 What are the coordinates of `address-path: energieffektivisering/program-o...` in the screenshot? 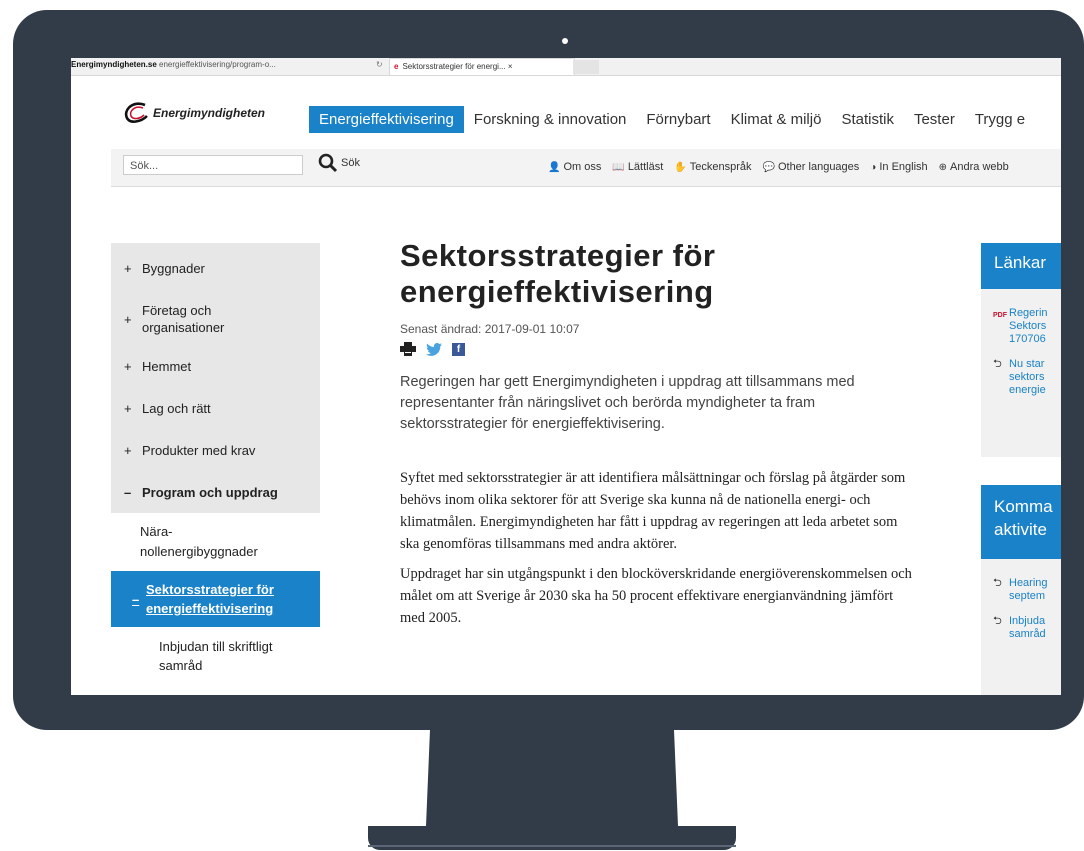 It's located at (216, 64).